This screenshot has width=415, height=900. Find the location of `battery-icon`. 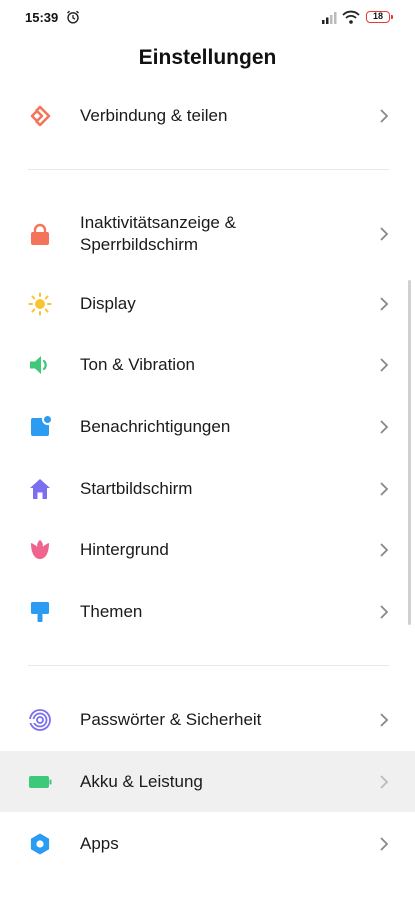

battery-icon is located at coordinates (40, 782).